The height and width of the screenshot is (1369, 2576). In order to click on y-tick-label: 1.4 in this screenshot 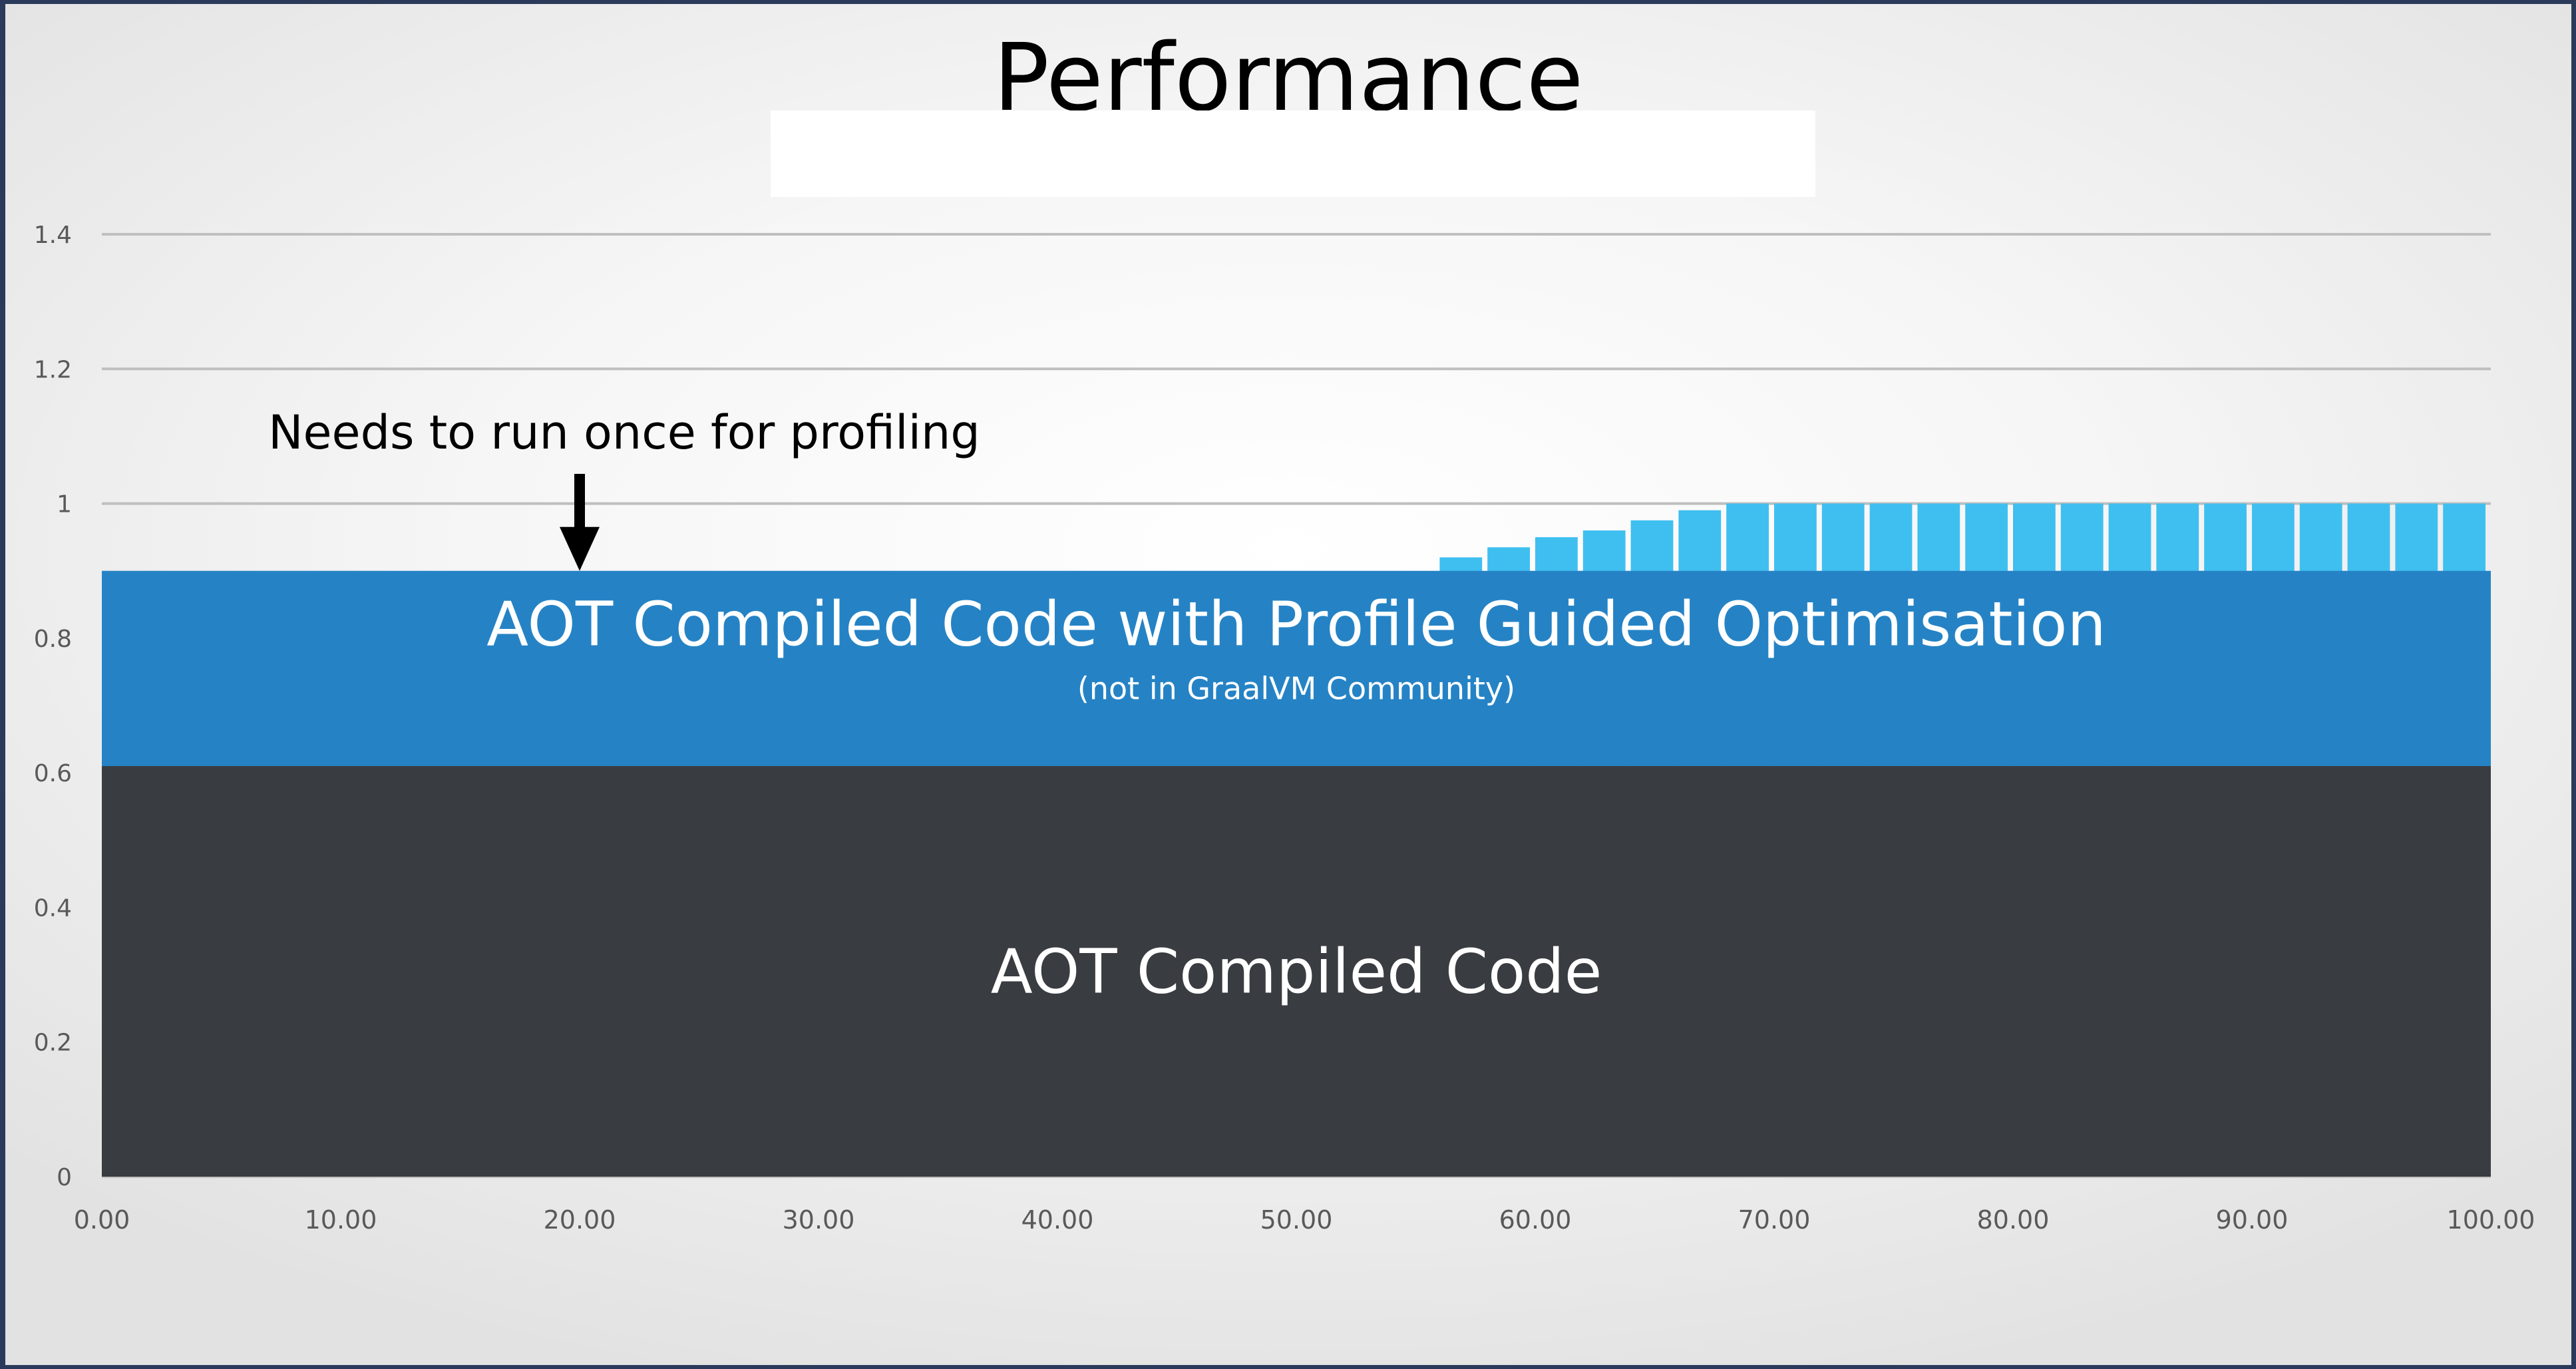, I will do `click(53, 235)`.